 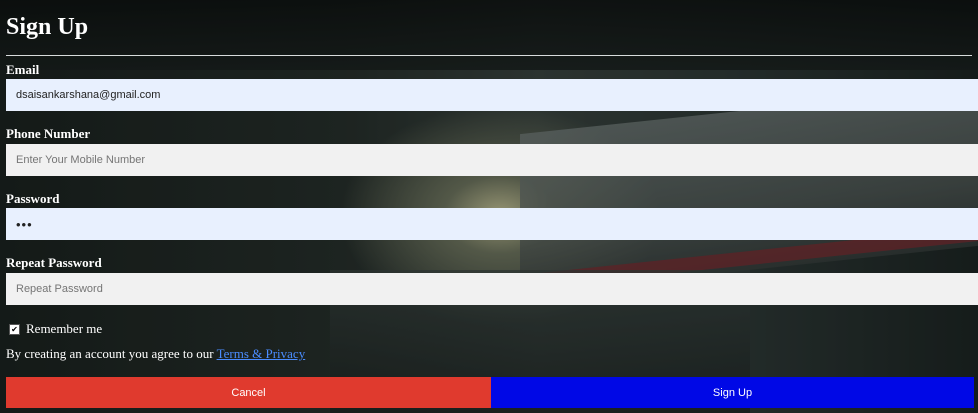 I want to click on email-label: Email, so click(x=23, y=69).